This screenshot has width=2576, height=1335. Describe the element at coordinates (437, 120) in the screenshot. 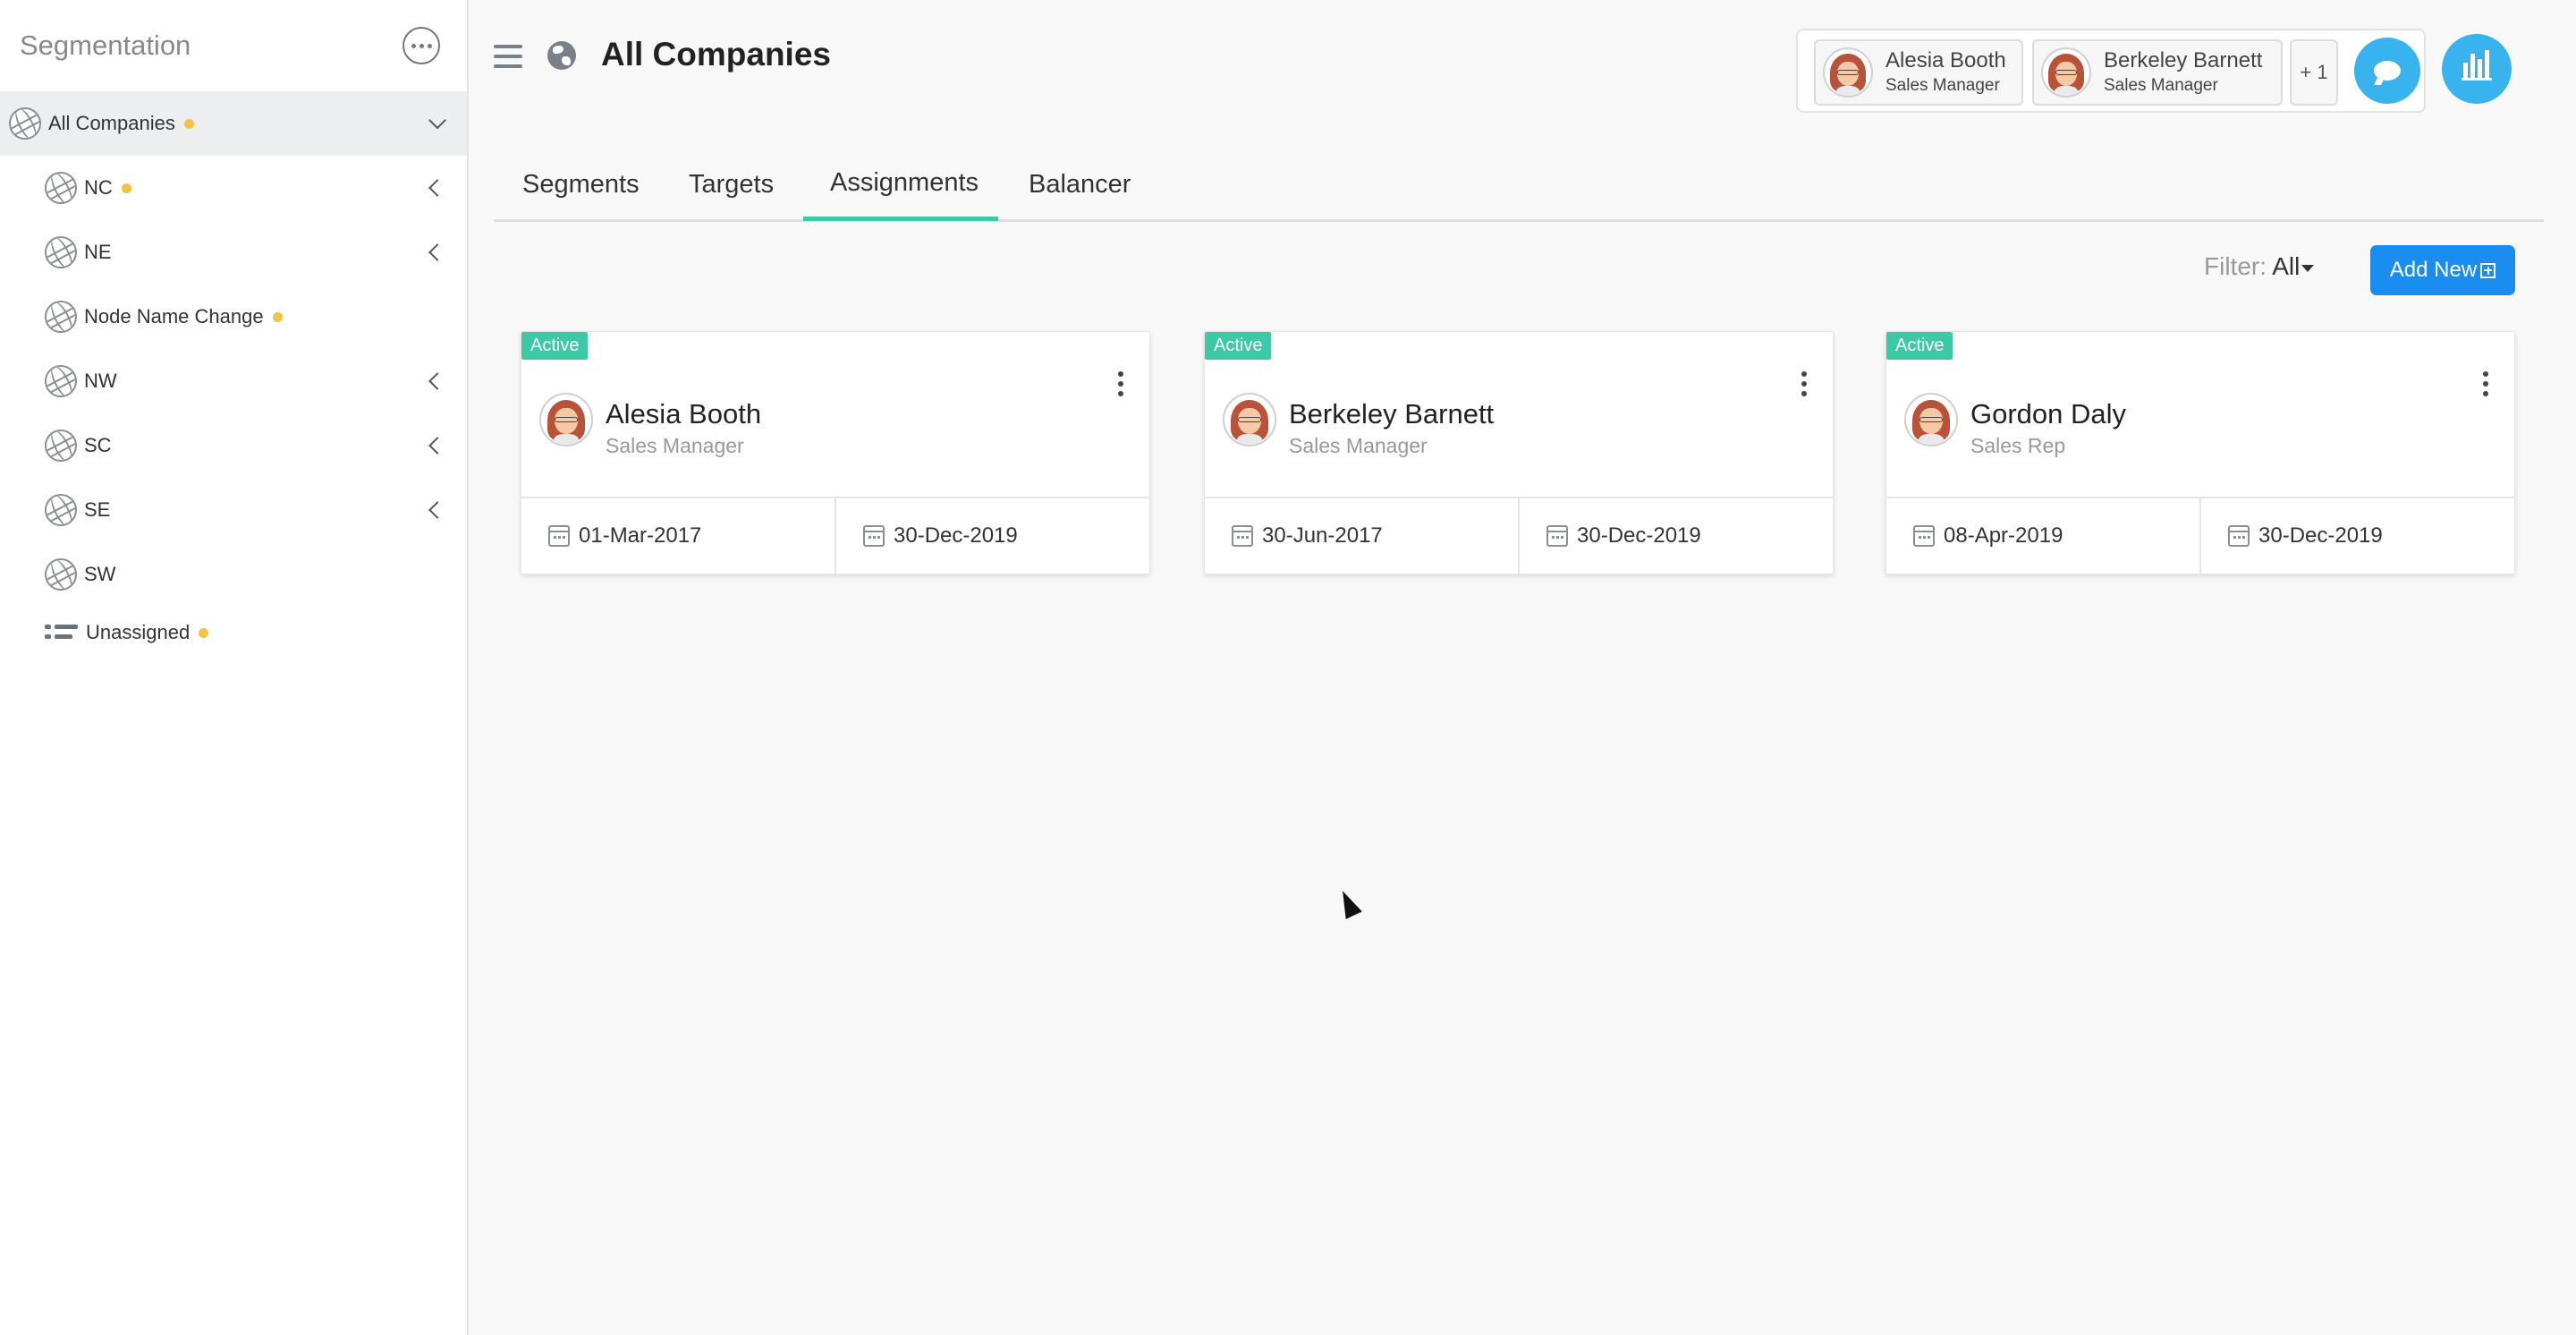

I see `chevron-down-icon` at that location.